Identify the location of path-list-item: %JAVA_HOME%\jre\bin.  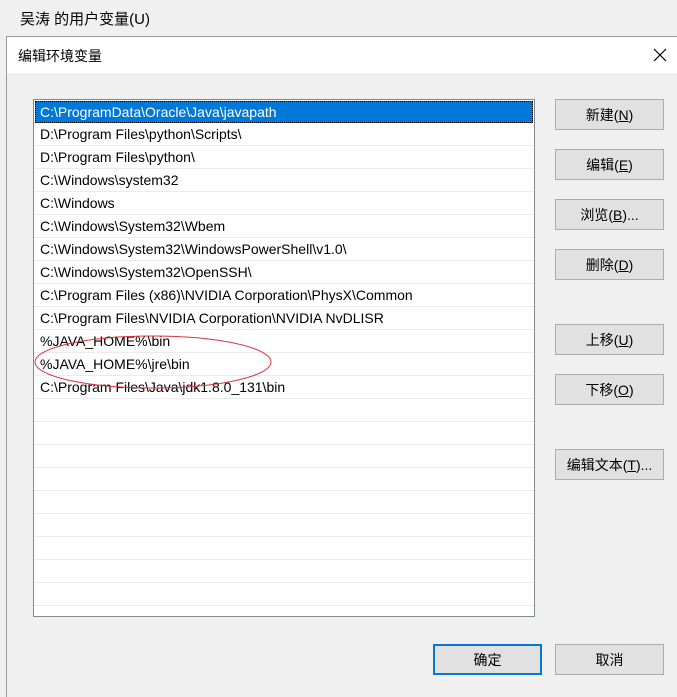
(284, 364).